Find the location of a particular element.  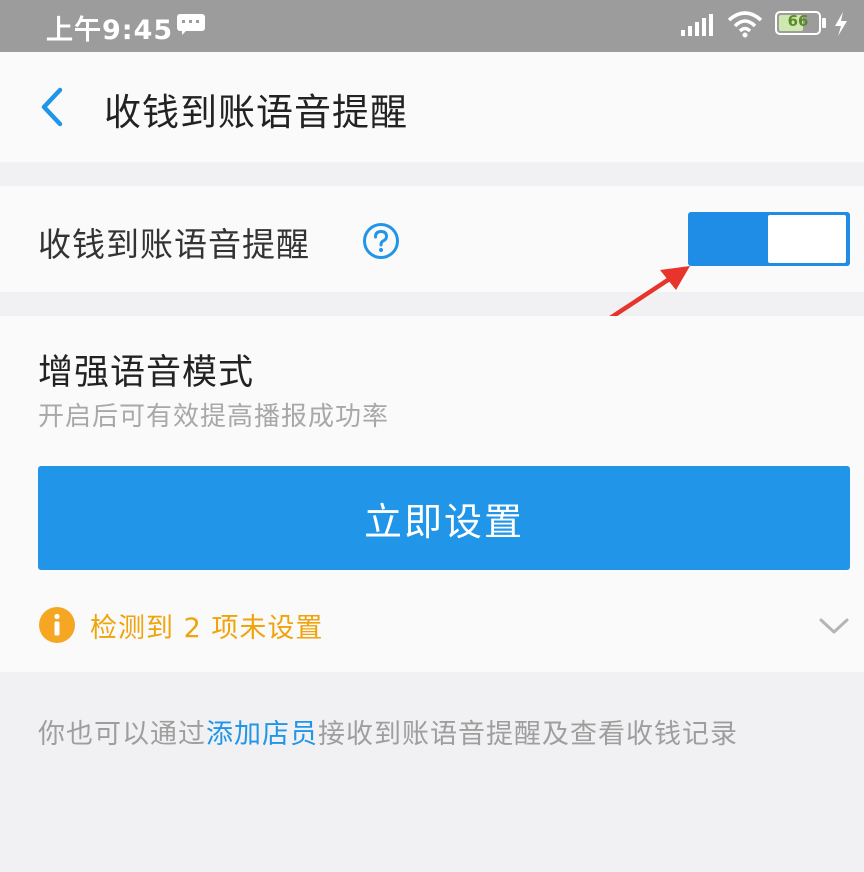

battery-percent: 66 is located at coordinates (798, 21).